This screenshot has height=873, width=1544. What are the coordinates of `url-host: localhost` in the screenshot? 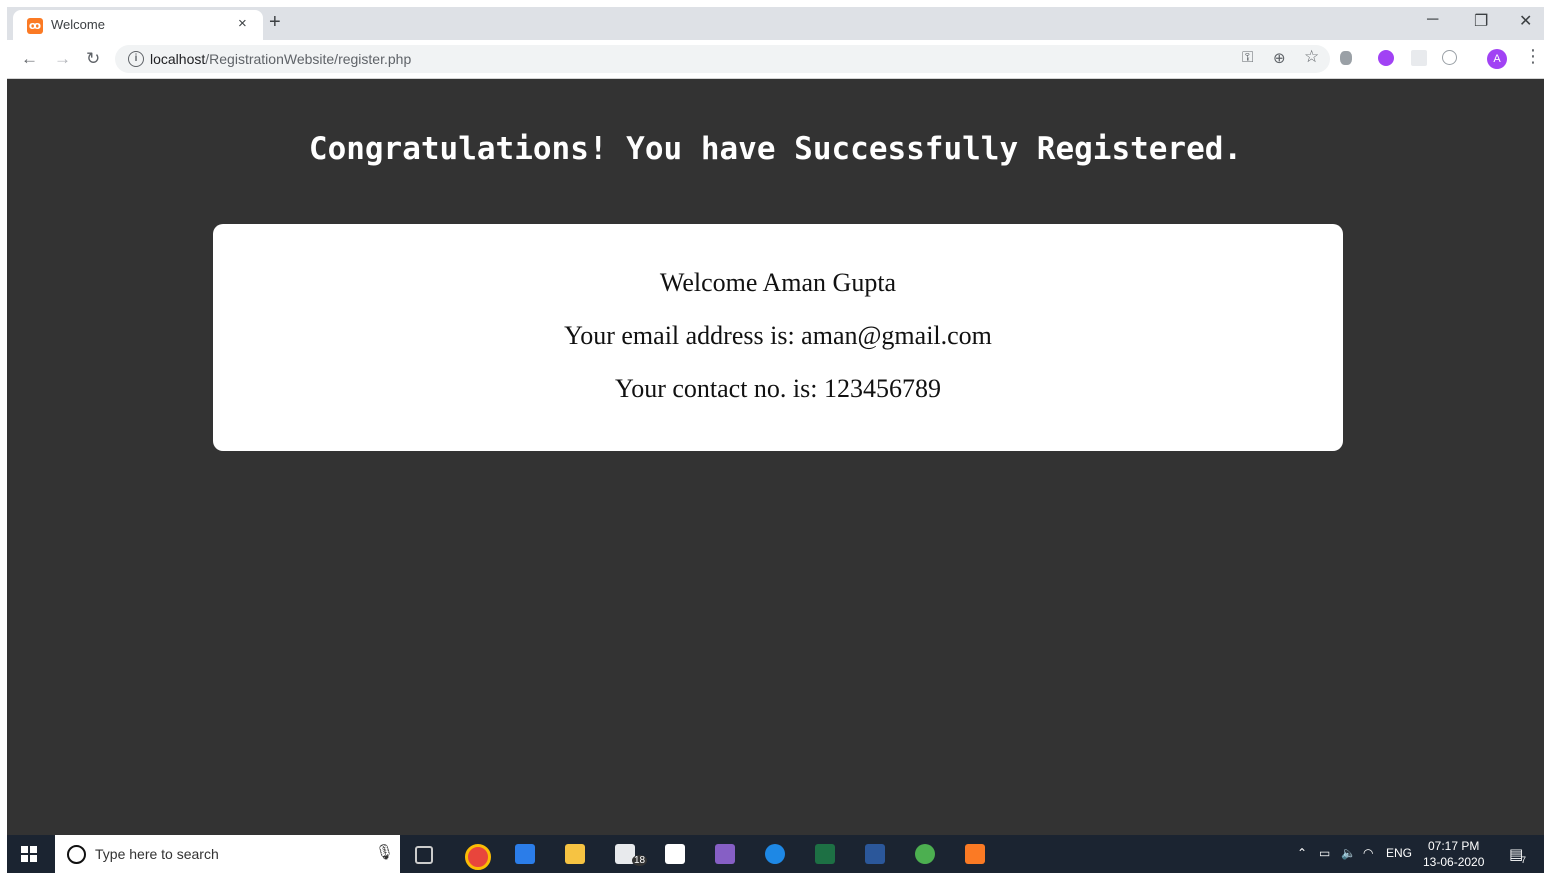 It's located at (178, 59).